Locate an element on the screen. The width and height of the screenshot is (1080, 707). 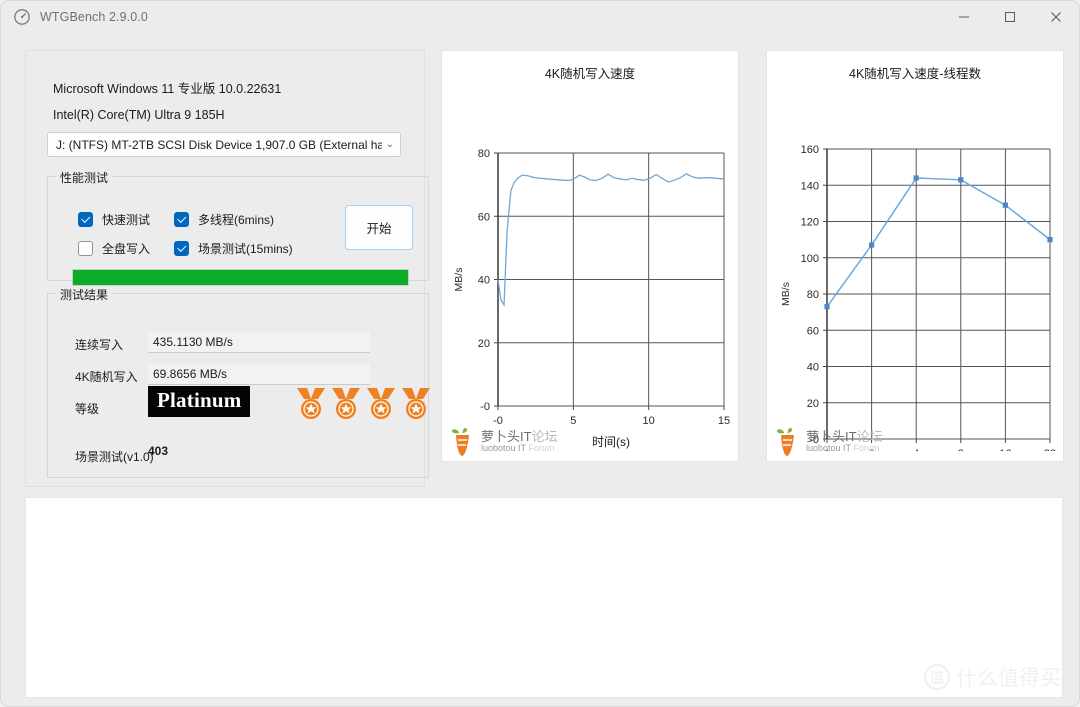
checkbox-multithread: 多线程(6mins) is located at coordinates (224, 219).